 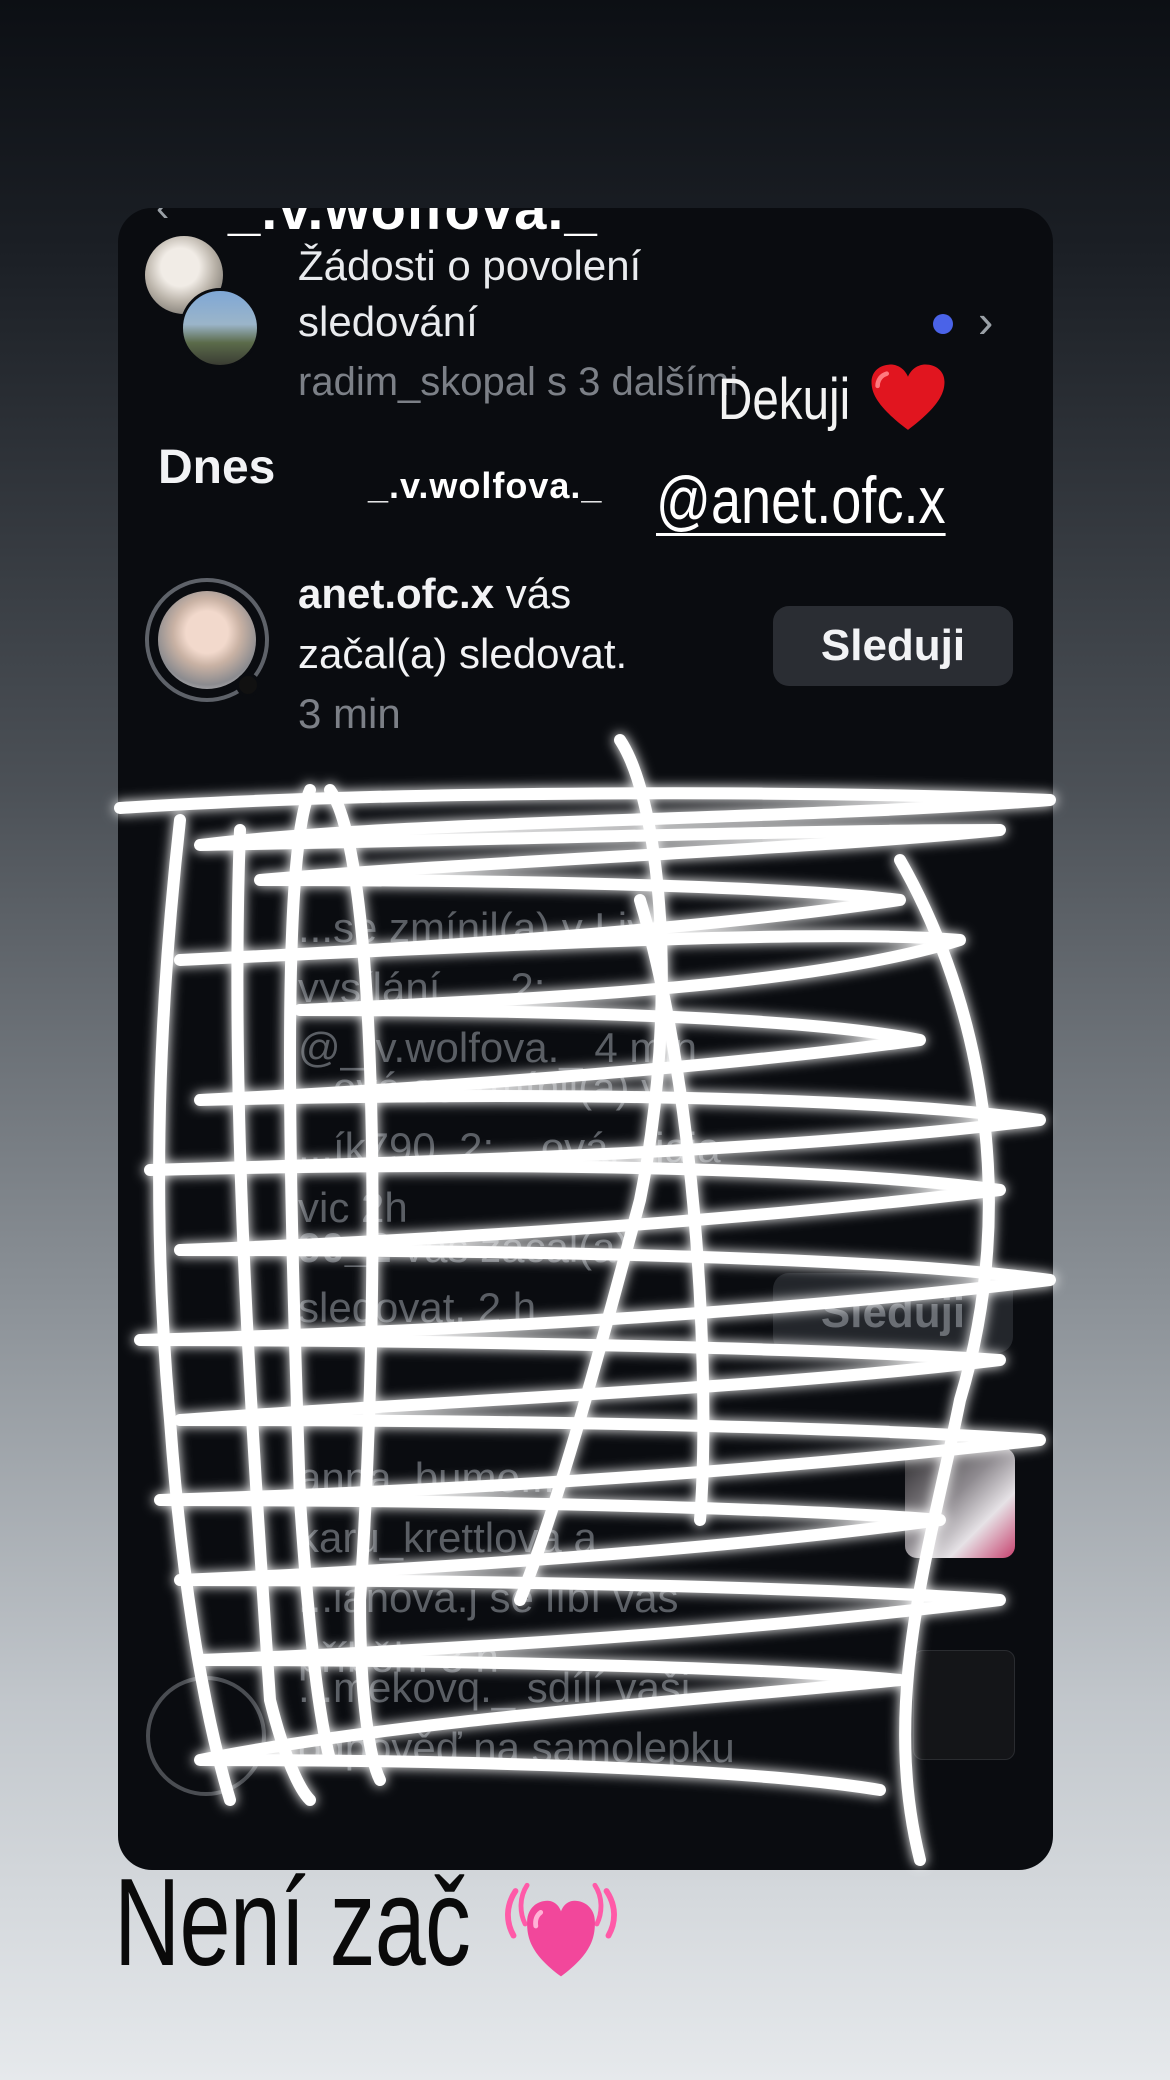 What do you see at coordinates (349, 713) in the screenshot?
I see `follow-time: 3 min` at bounding box center [349, 713].